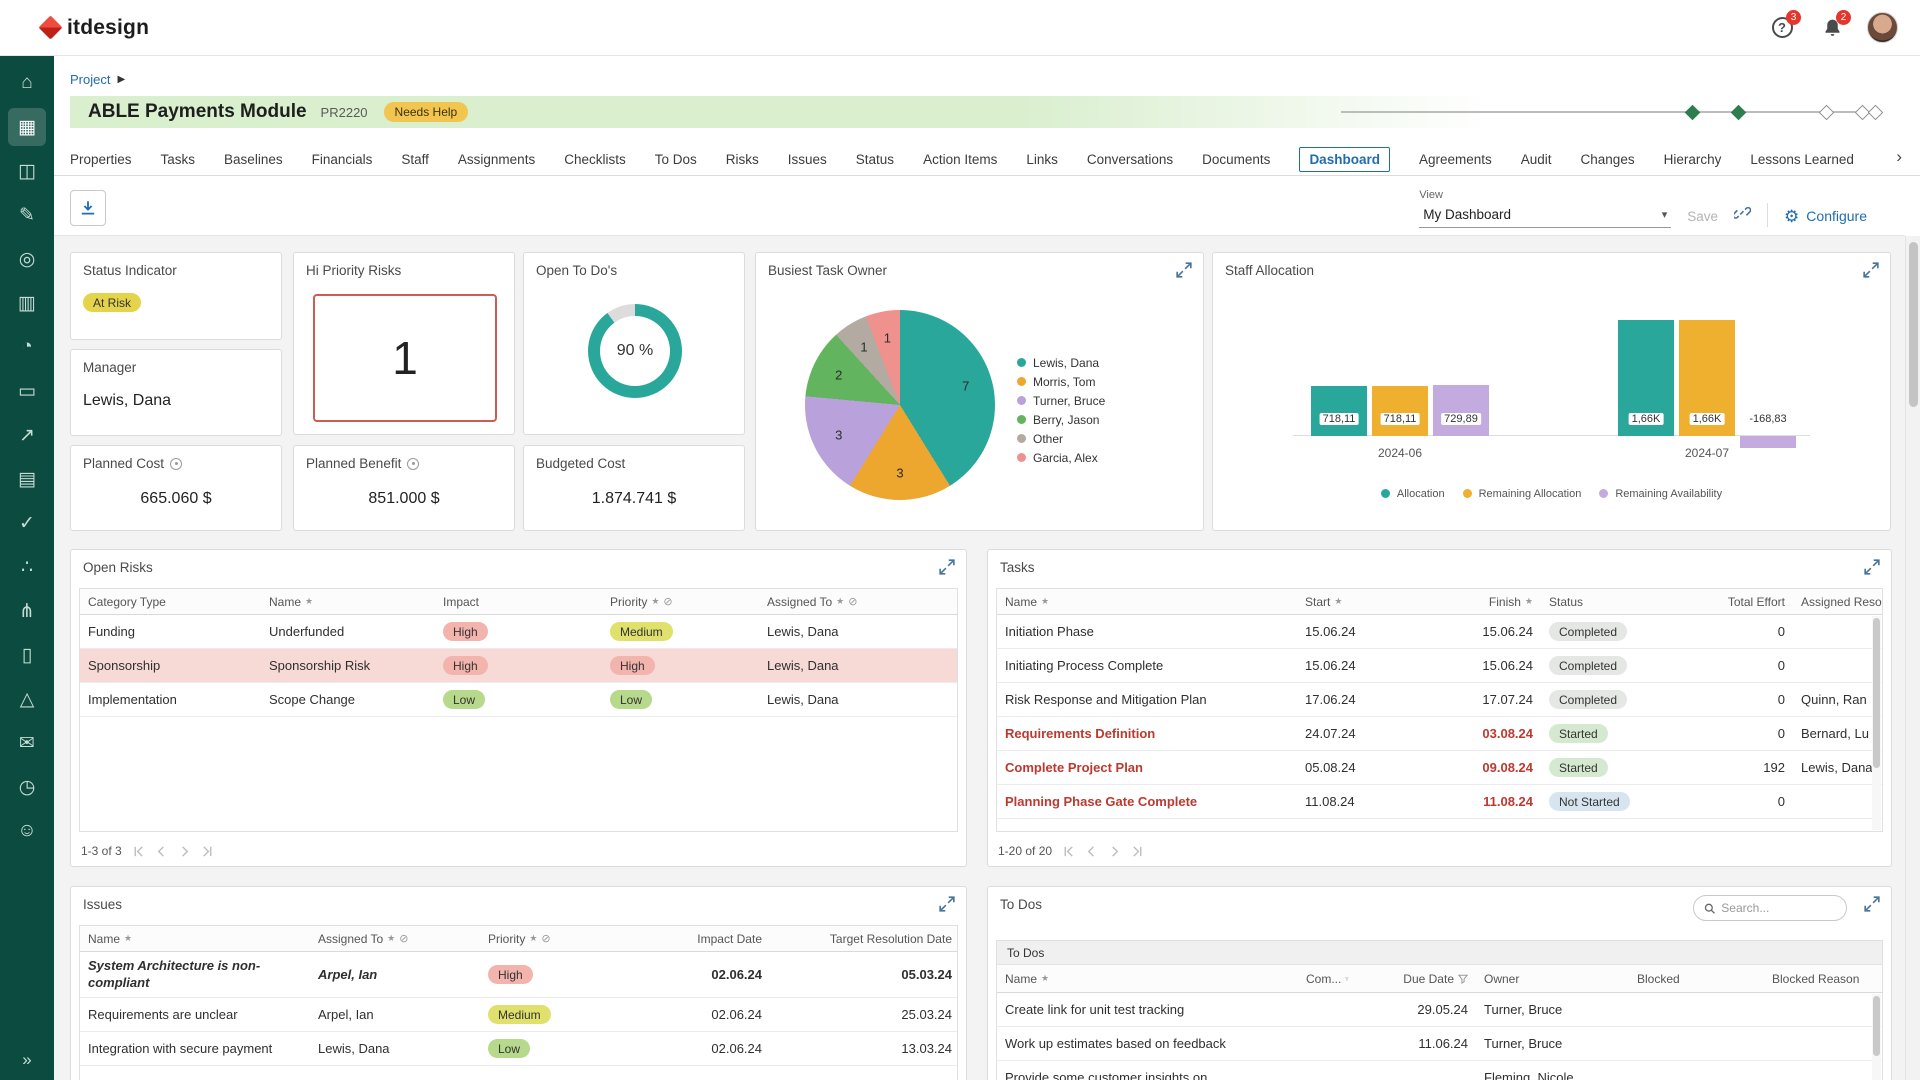 Image resolution: width=1920 pixels, height=1080 pixels. What do you see at coordinates (1899, 157) in the screenshot?
I see `tab-scroll-right-button: ›` at bounding box center [1899, 157].